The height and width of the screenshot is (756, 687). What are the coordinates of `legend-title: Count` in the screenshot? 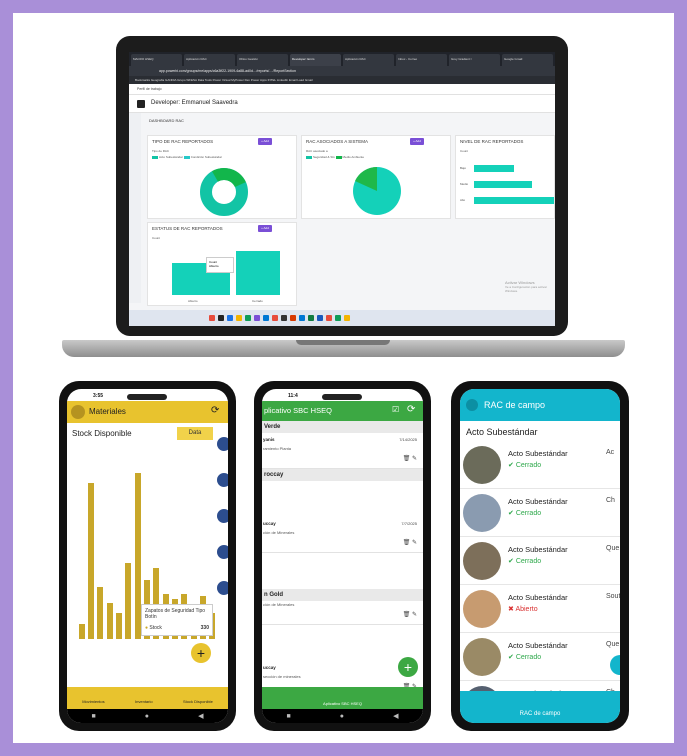 It's located at (156, 238).